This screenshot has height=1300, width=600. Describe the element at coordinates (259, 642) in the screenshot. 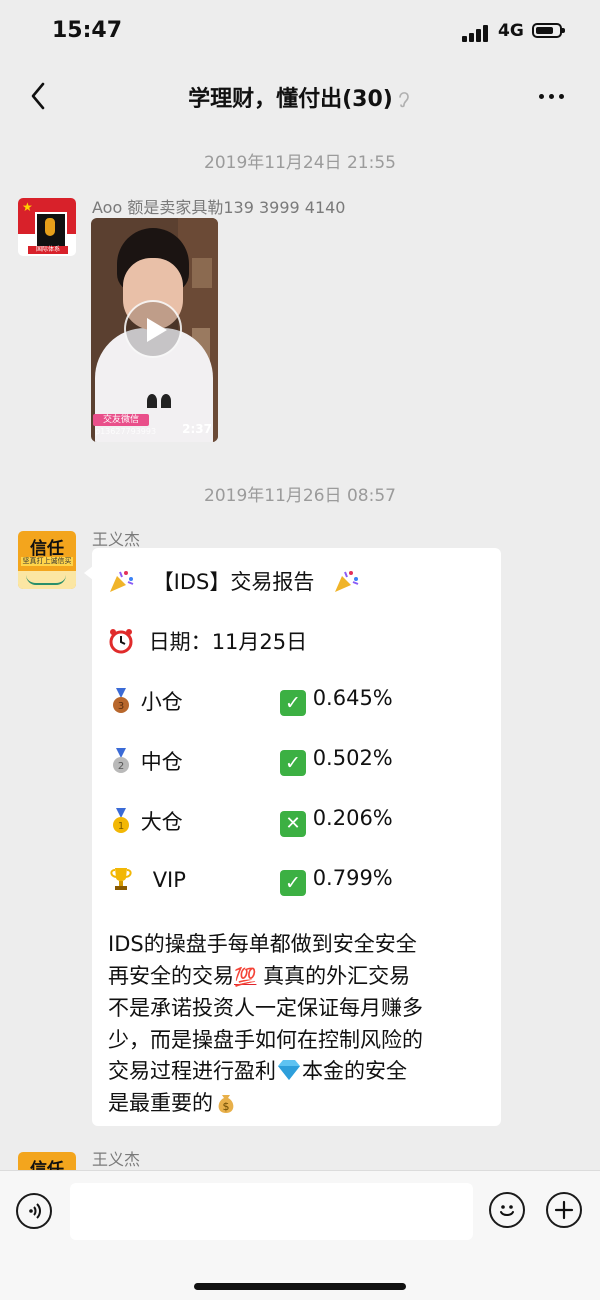

I see `report-date: 11月25日` at that location.